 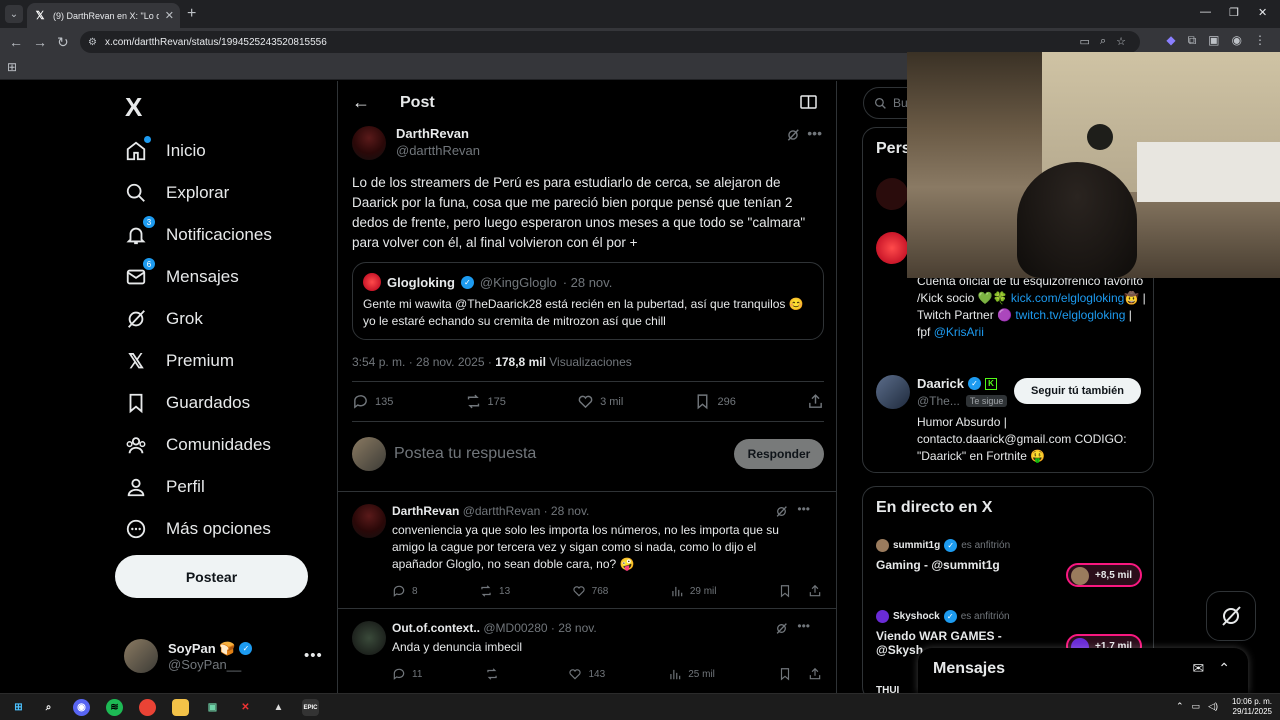 I want to click on sidebar-item-inicio: Inicio, so click(x=165, y=149).